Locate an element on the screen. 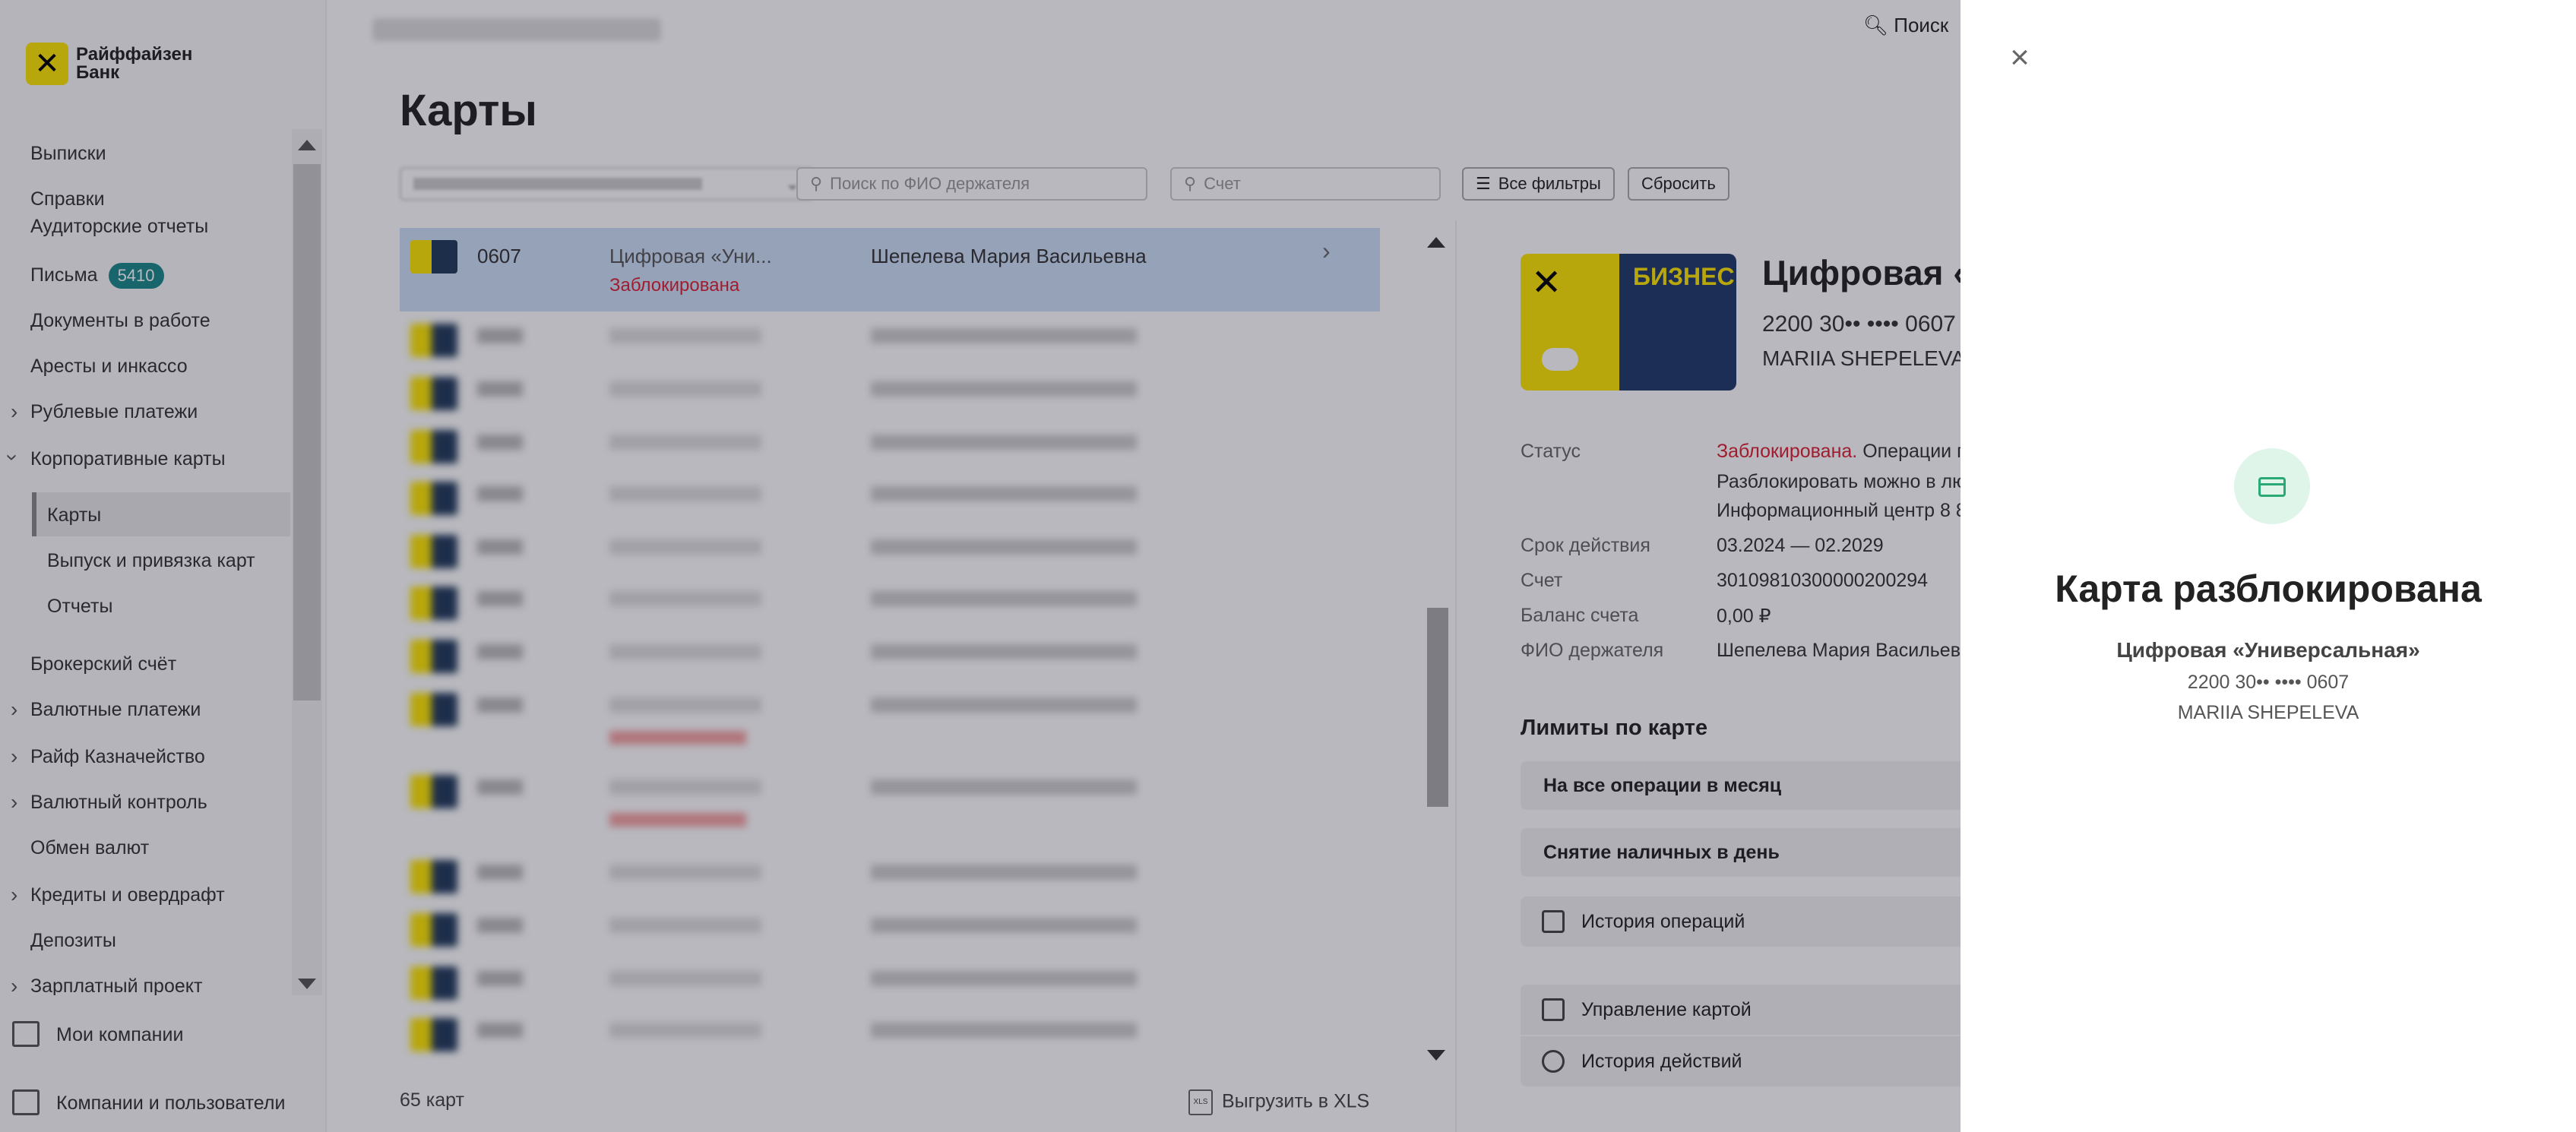 This screenshot has height=1132, width=2576. credit-card-icon is located at coordinates (2272, 487).